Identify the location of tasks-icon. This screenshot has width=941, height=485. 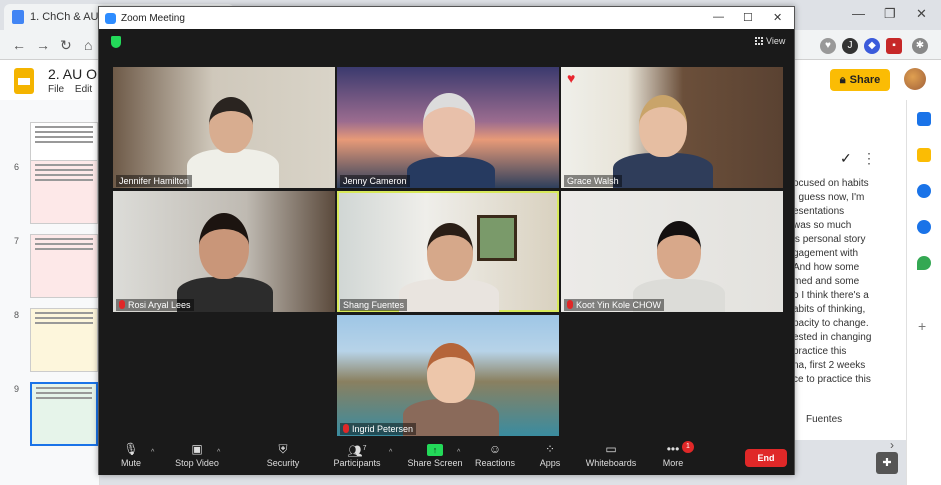
(924, 191).